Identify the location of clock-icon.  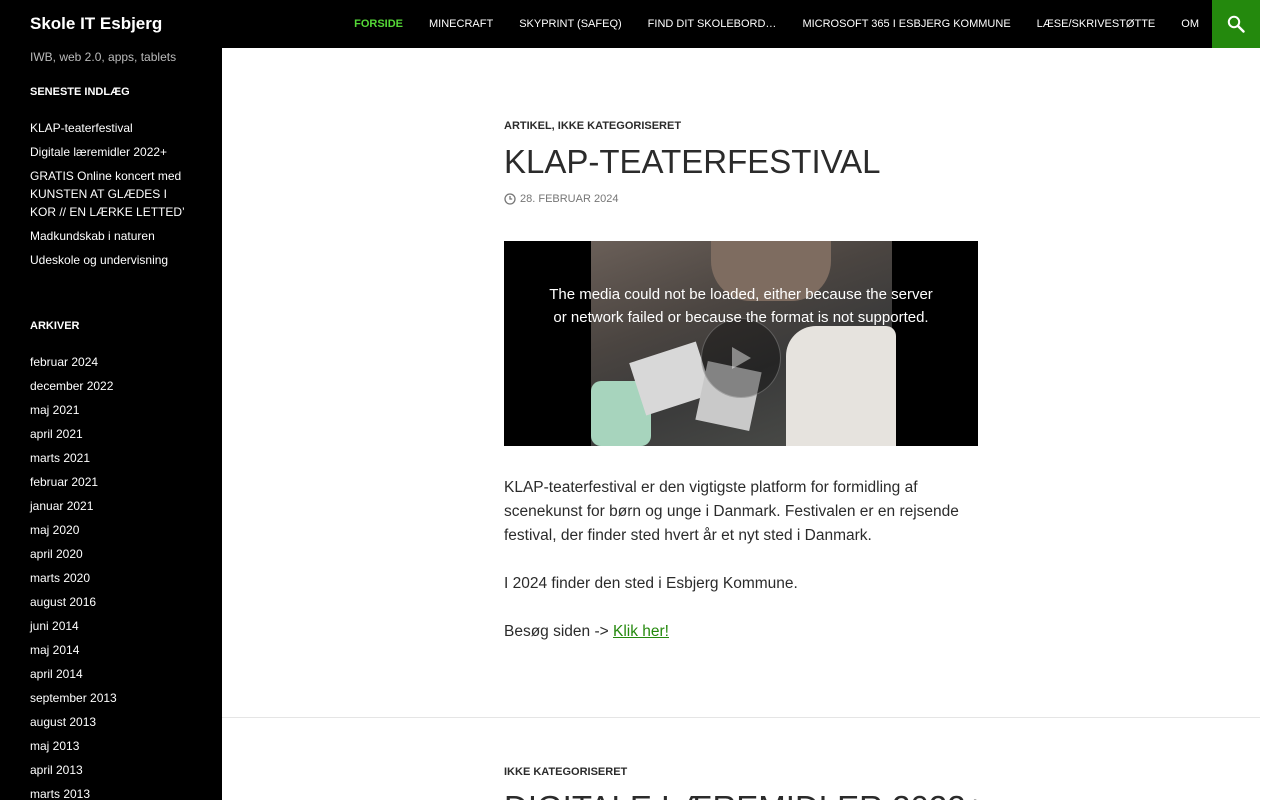
(510, 199).